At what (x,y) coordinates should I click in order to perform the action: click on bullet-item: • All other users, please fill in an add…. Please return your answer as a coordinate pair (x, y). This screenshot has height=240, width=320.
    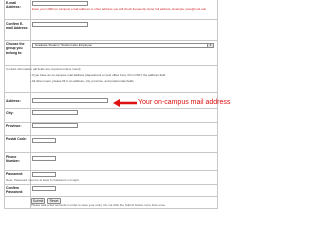
    Looking at the image, I should click on (82, 81).